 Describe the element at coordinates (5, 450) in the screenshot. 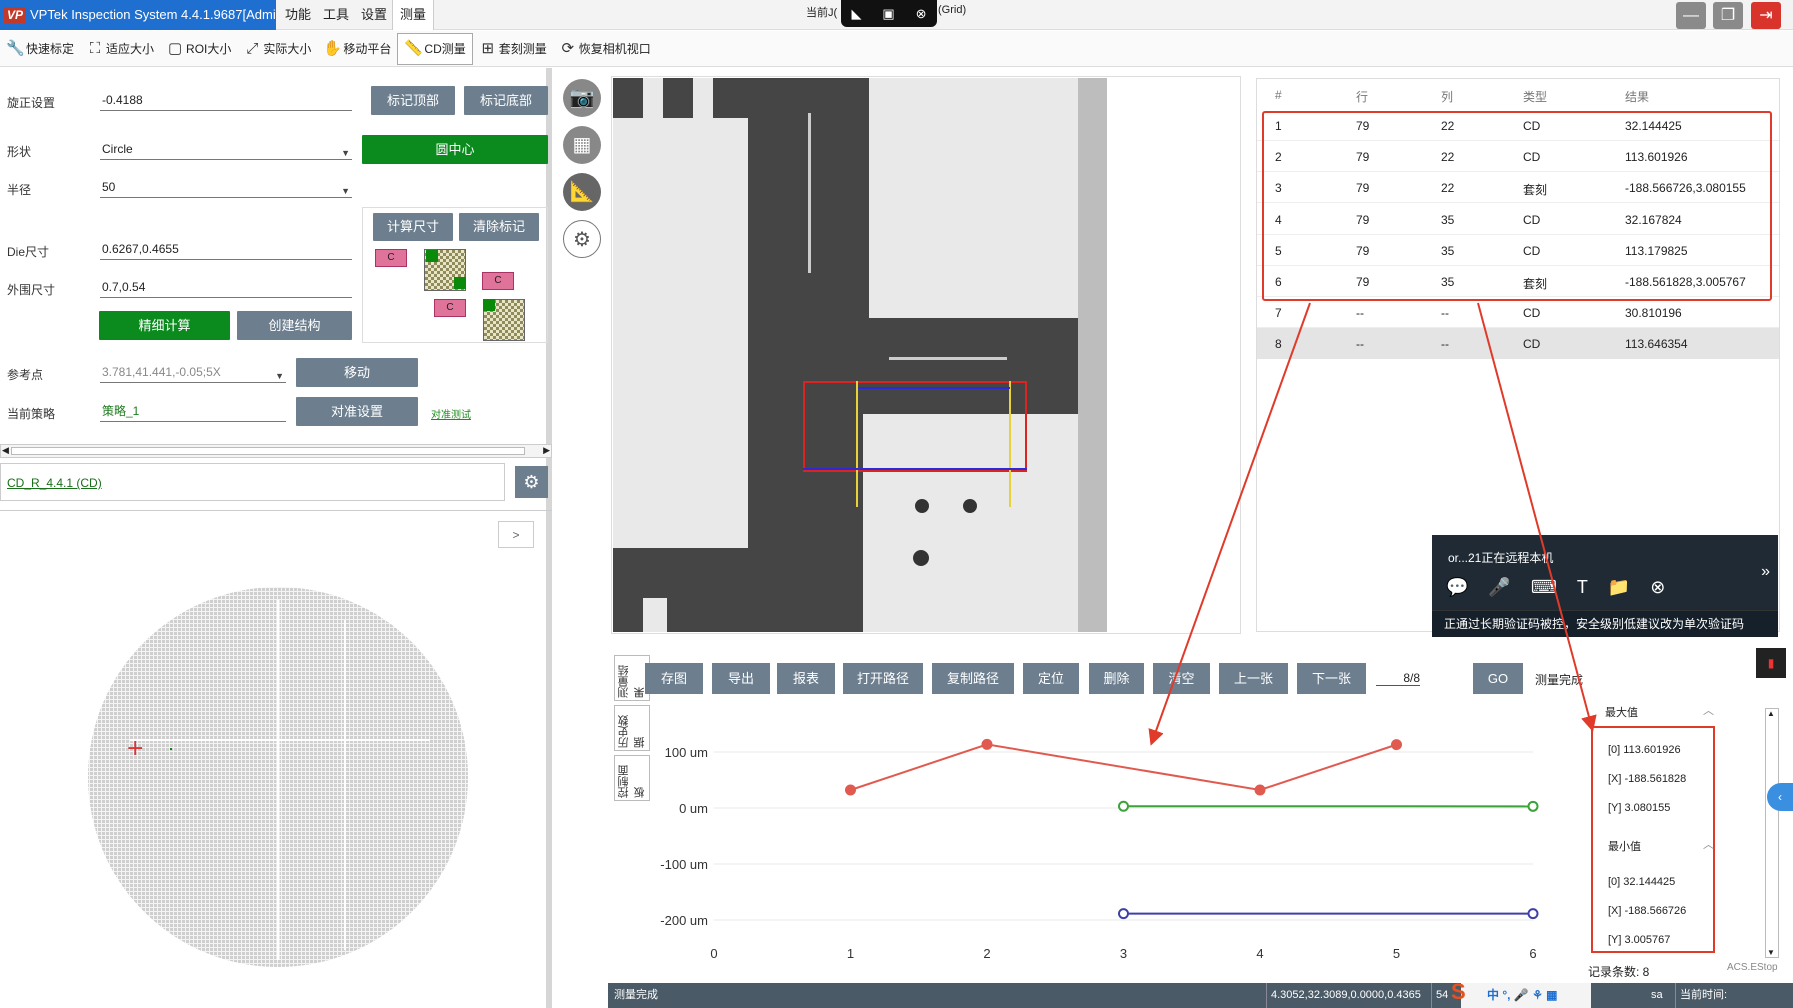

I see `scroll-left-icon: ◀` at that location.